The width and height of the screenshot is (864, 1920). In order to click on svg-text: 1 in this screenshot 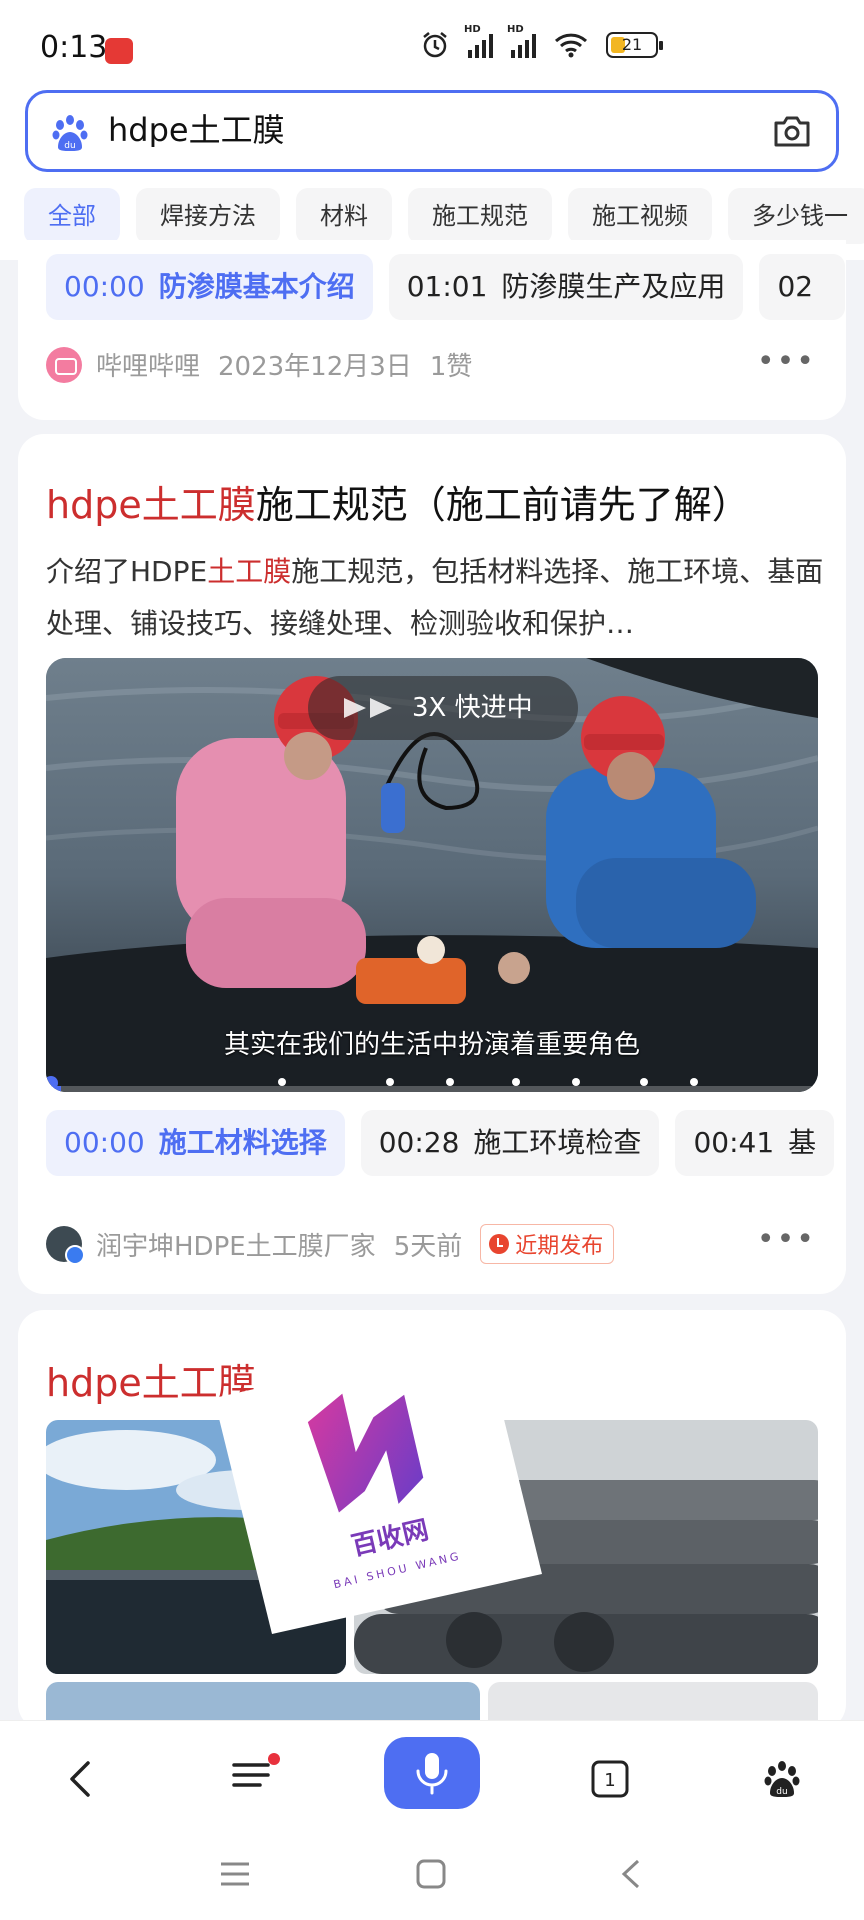, I will do `click(609, 1780)`.